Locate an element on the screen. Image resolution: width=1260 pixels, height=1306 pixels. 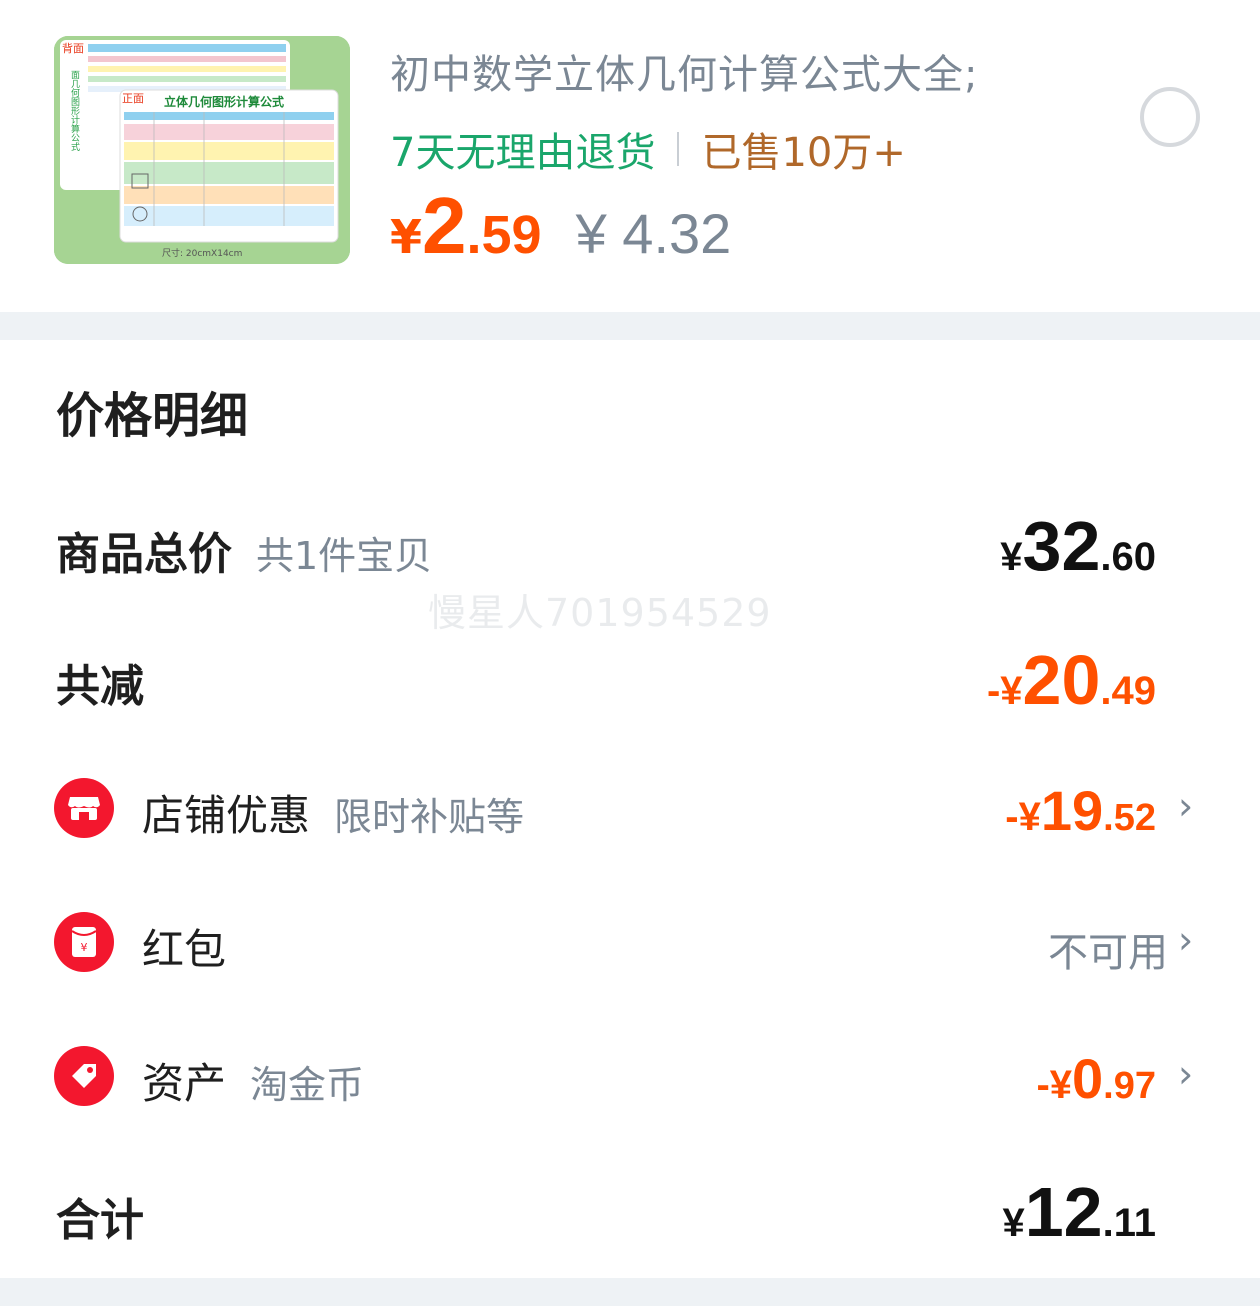
product-image: 背面 面几何图形计算公式 正面 立体几何图形计算公式 尺寸: 20cmX14cm is located at coordinates (202, 150).